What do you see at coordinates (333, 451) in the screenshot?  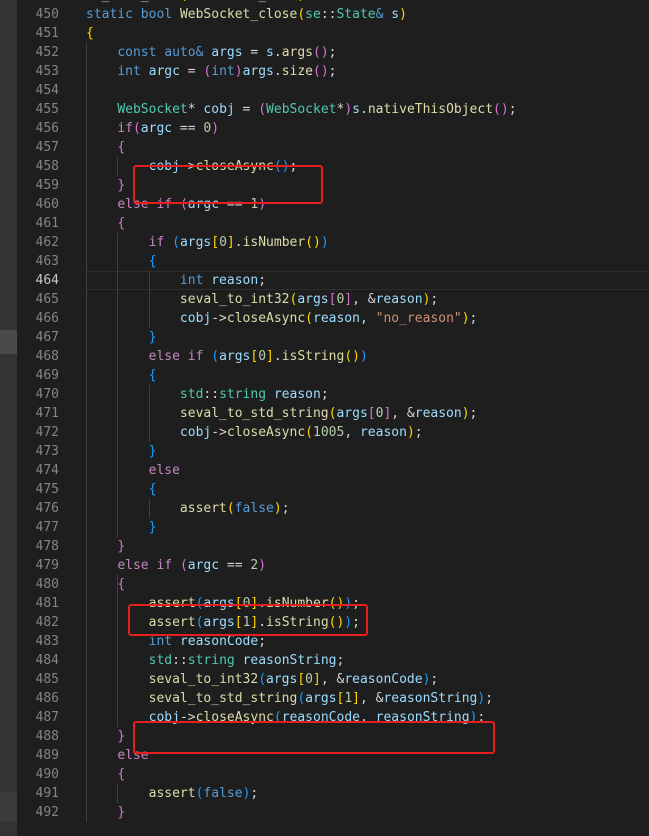 I see `code-line: 473 }` at bounding box center [333, 451].